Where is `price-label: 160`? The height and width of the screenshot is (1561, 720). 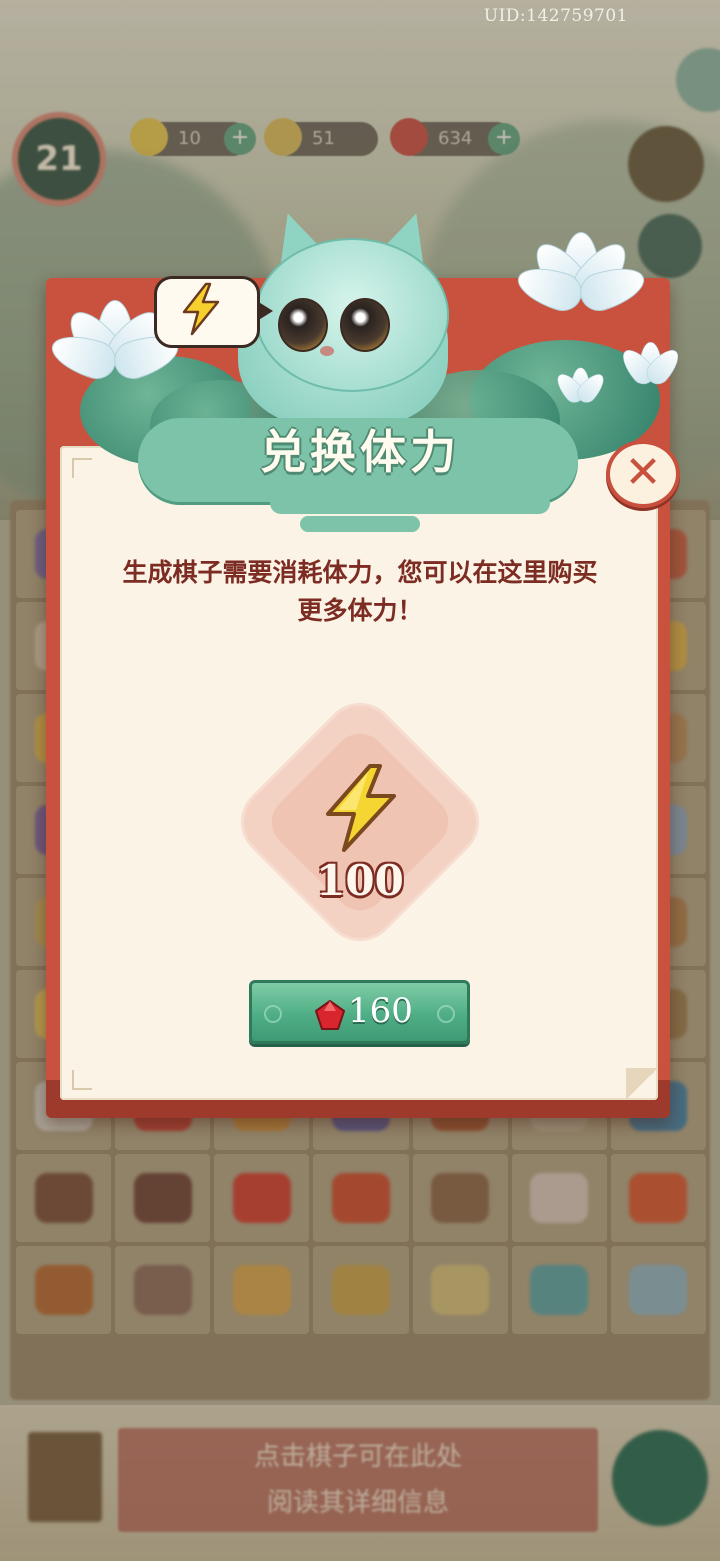
price-label: 160 is located at coordinates (380, 1011).